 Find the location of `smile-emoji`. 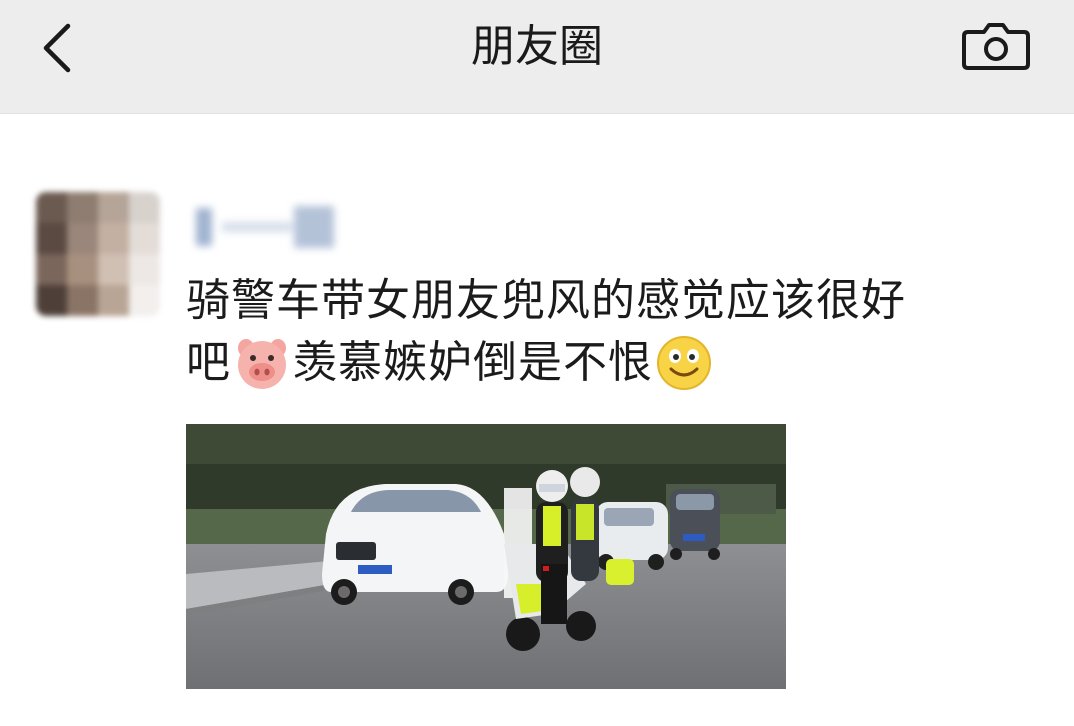

smile-emoji is located at coordinates (684, 363).